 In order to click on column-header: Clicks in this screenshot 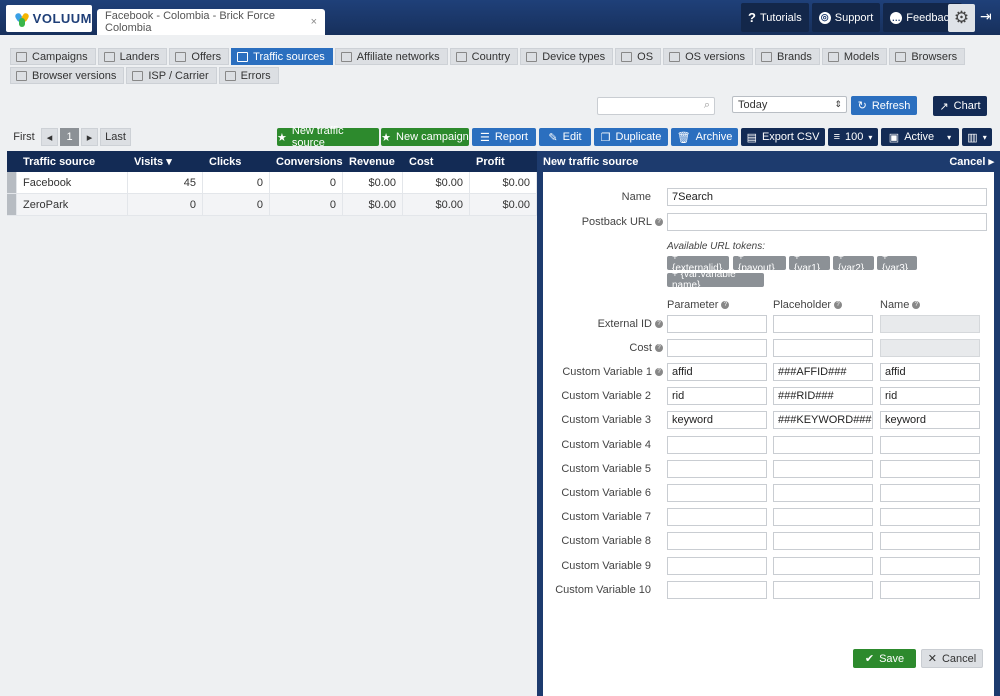, I will do `click(236, 161)`.